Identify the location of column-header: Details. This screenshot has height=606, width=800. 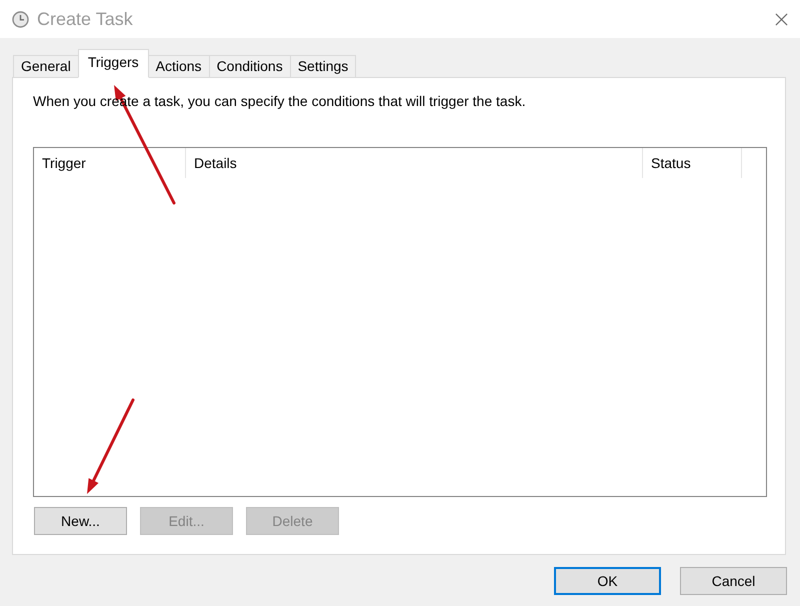
(215, 163).